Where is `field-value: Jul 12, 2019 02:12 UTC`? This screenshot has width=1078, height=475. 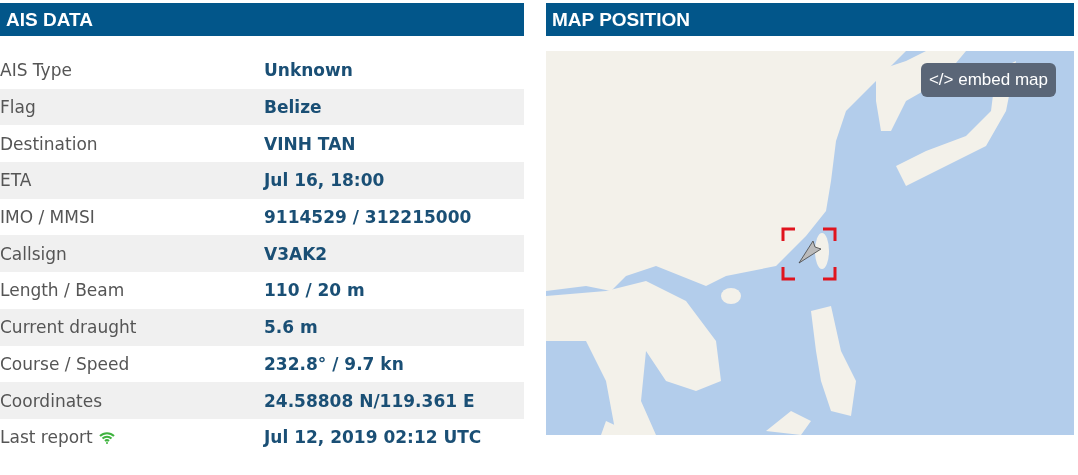 field-value: Jul 12, 2019 02:12 UTC is located at coordinates (373, 437).